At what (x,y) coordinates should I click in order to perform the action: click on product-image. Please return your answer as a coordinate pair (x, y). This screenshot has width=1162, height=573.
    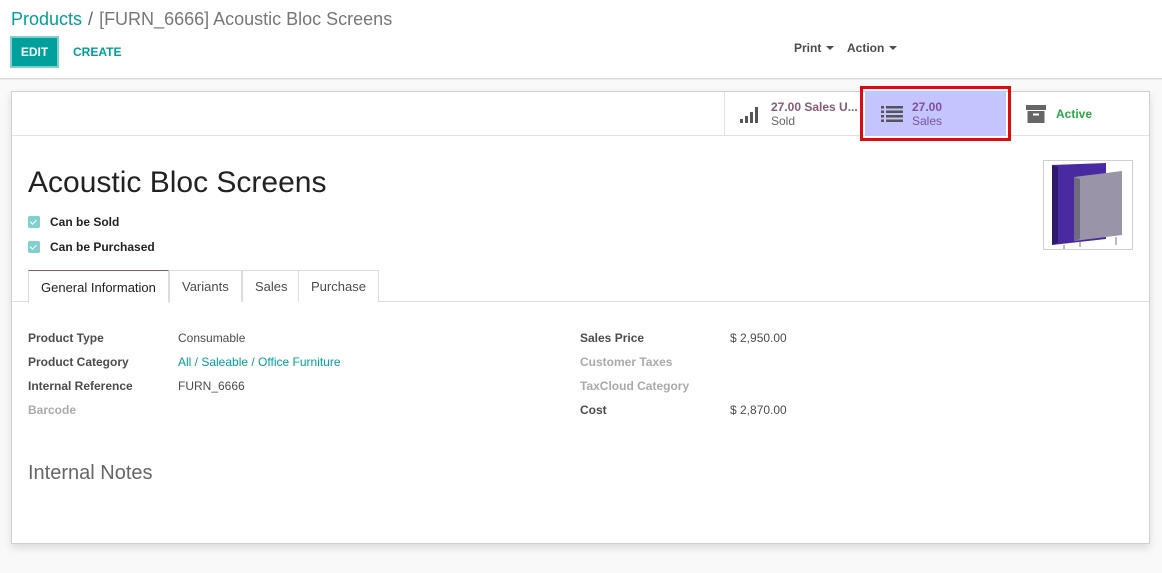
    Looking at the image, I should click on (1088, 205).